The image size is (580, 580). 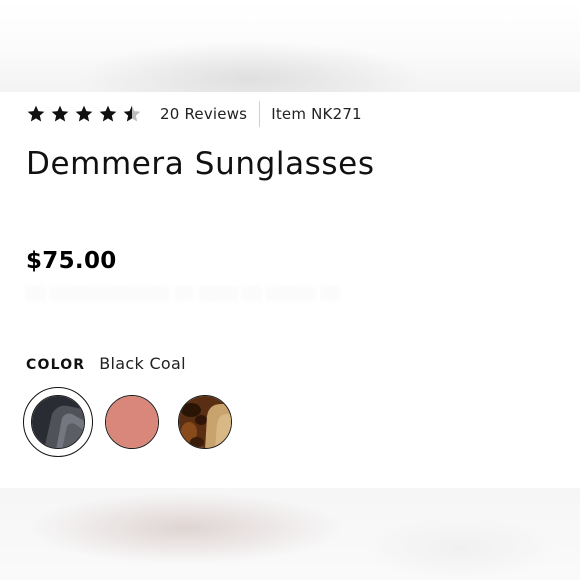 What do you see at coordinates (203, 114) in the screenshot?
I see `reviews-link: 20 Reviews` at bounding box center [203, 114].